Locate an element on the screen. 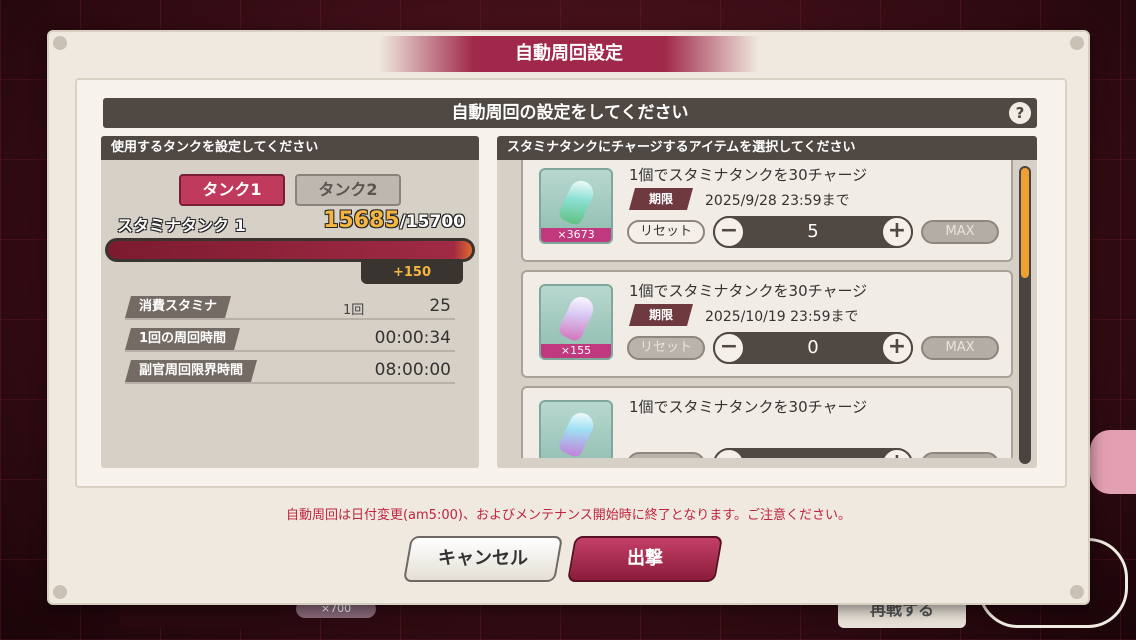  stat-row-stamina-cost: 消費スタミナ 1回 25 is located at coordinates (290, 308).